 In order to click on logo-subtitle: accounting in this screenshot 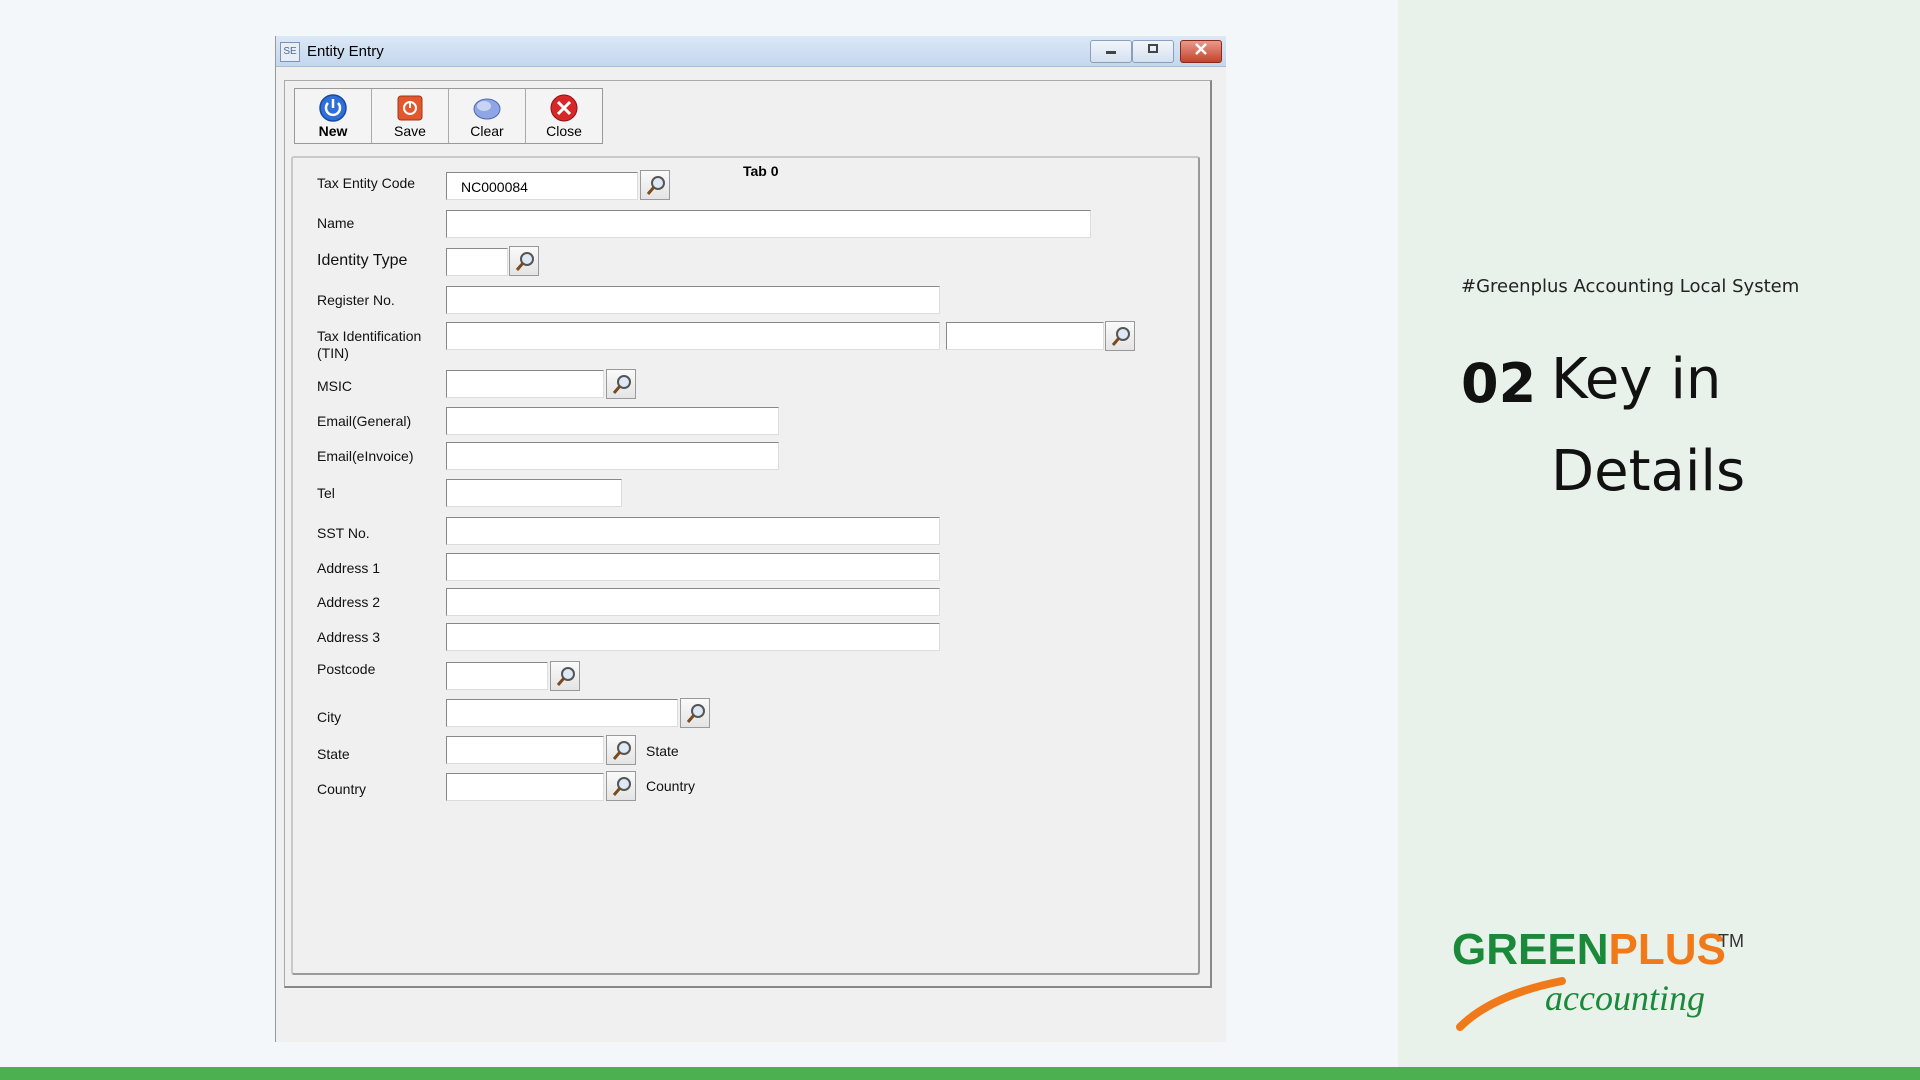, I will do `click(1625, 998)`.